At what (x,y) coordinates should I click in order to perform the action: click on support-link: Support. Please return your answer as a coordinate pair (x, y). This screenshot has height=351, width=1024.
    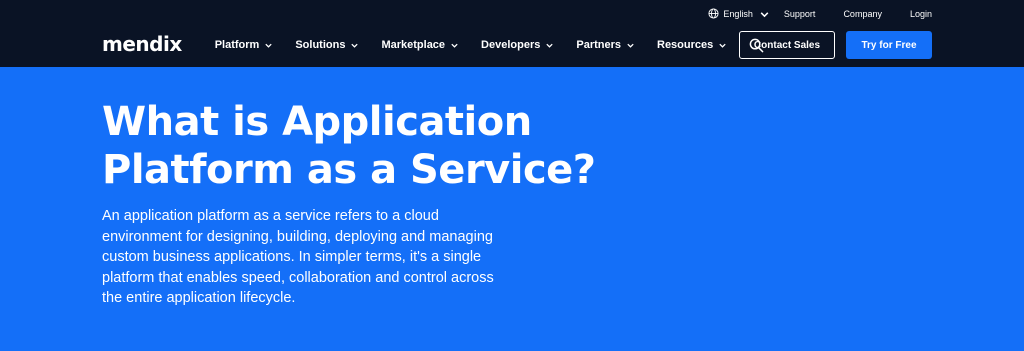
    Looking at the image, I should click on (800, 14).